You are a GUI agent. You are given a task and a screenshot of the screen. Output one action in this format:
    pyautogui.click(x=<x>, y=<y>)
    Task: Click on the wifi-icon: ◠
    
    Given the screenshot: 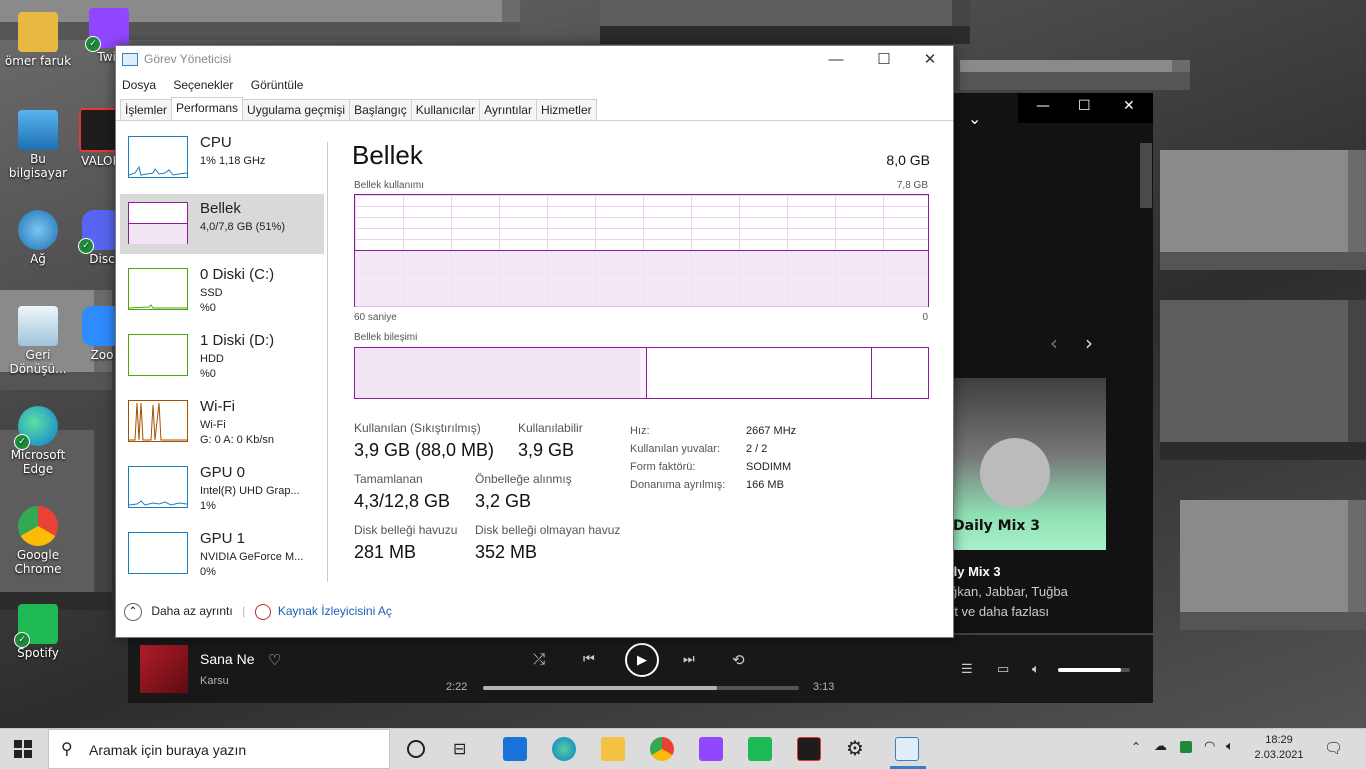 What is the action you would take?
    pyautogui.click(x=1209, y=746)
    